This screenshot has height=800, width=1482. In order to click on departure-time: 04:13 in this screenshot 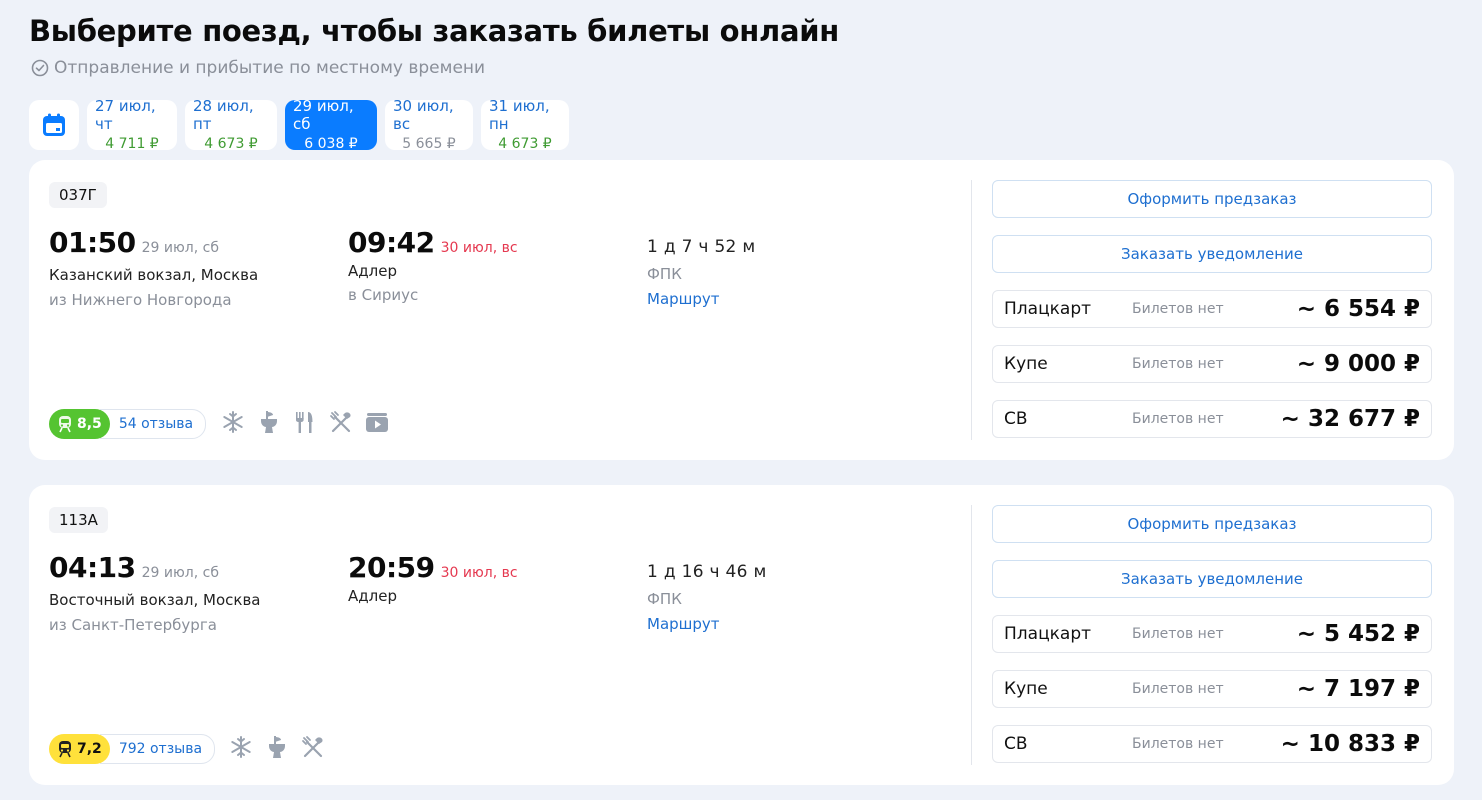, I will do `click(92, 567)`.